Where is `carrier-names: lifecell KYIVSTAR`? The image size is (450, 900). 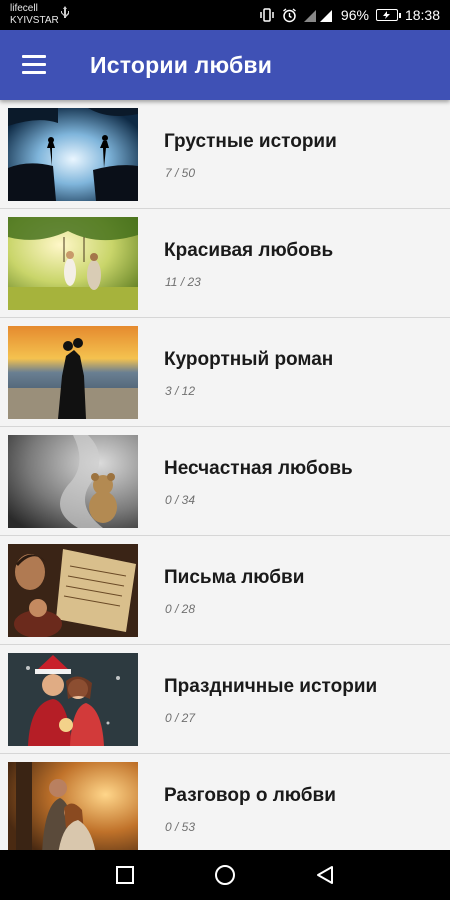
carrier-names: lifecell KYIVSTAR is located at coordinates (34, 15).